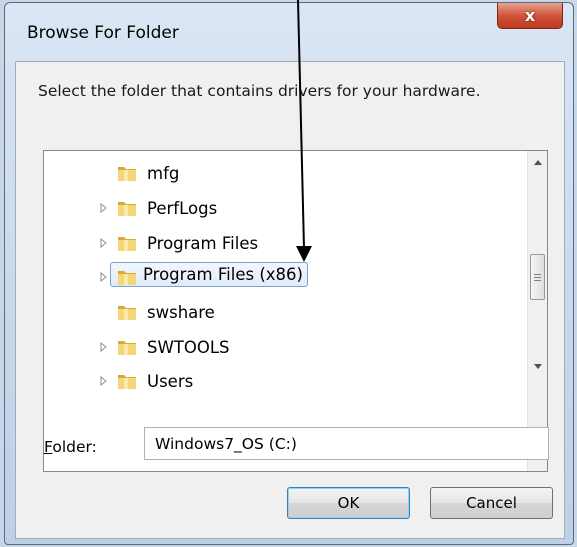  I want to click on tree-item-label: swshare, so click(181, 312).